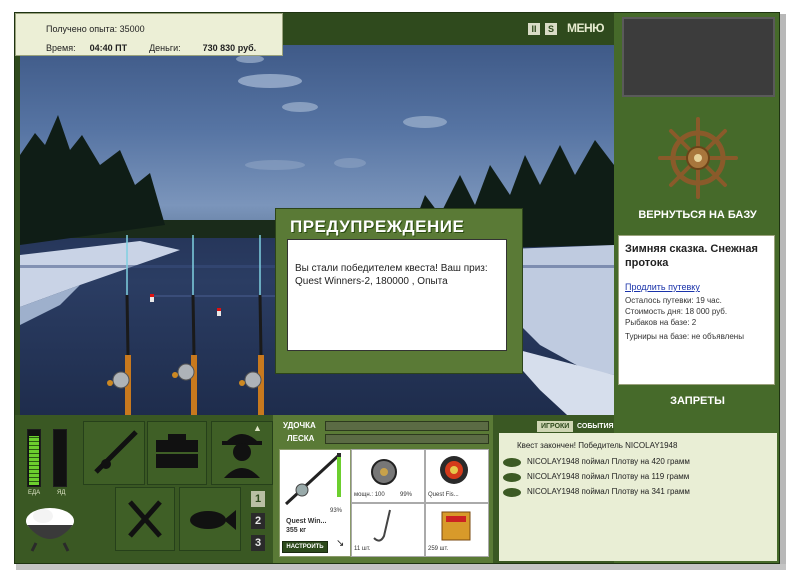  Describe the element at coordinates (555, 426) in the screenshot. I see `tab-players: ИГРОКИ` at that location.